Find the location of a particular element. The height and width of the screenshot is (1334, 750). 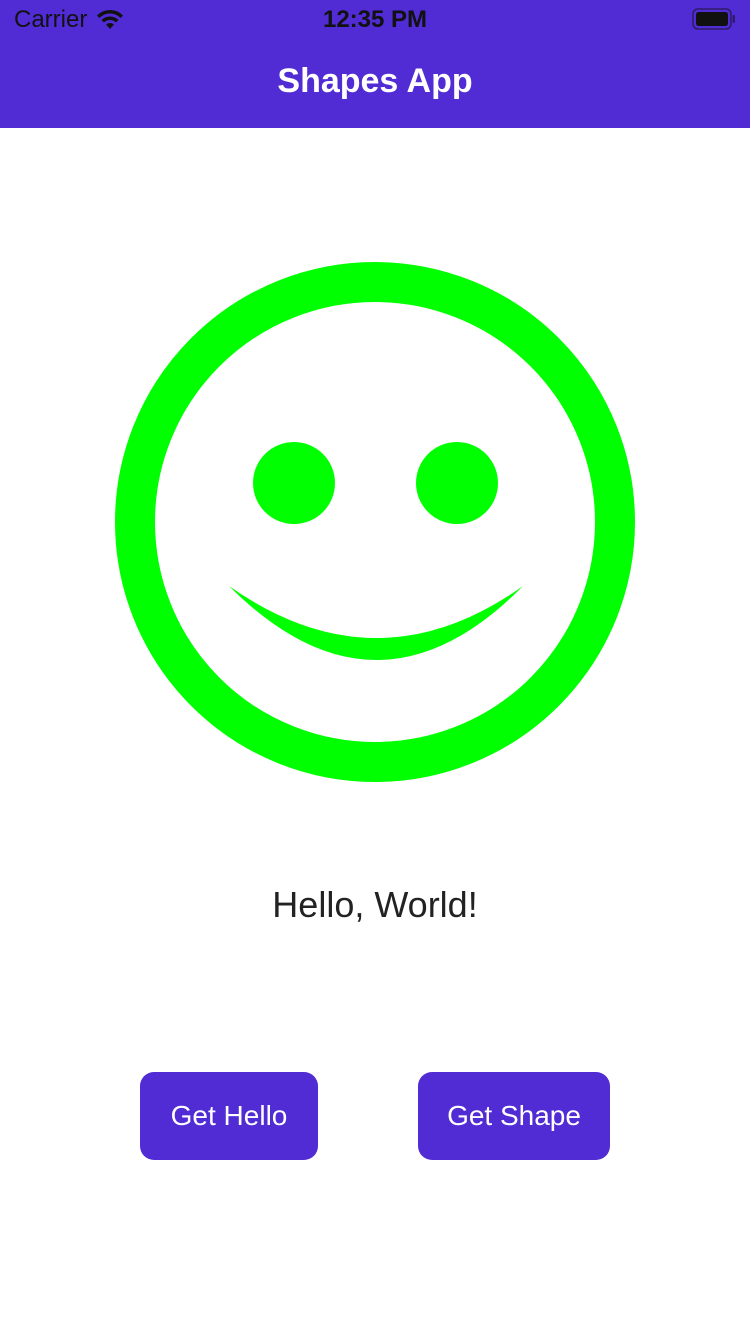

get-shape-button: Get Shape is located at coordinates (514, 1116).